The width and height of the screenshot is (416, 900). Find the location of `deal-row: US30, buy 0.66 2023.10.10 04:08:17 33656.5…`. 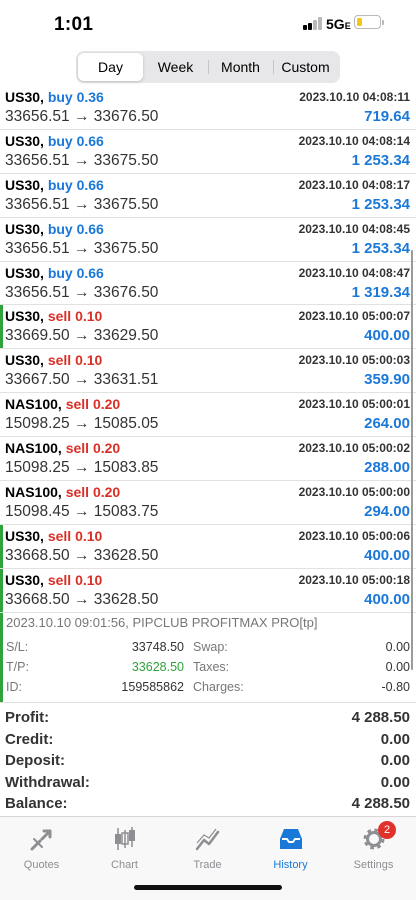

deal-row: US30, buy 0.66 2023.10.10 04:08:17 33656.5… is located at coordinates (208, 196).